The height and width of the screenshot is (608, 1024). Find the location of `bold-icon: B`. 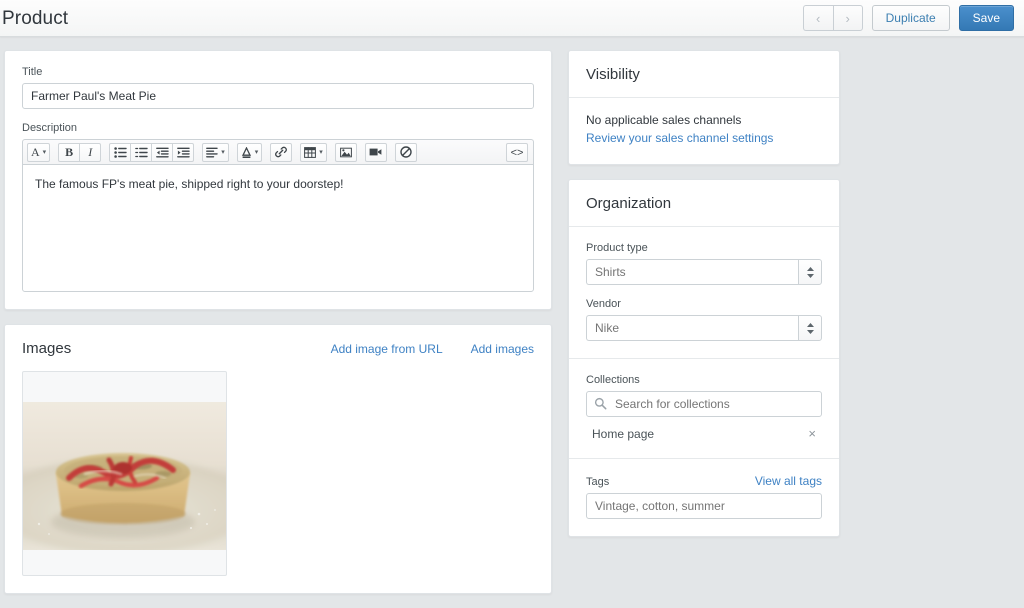

bold-icon: B is located at coordinates (69, 152).